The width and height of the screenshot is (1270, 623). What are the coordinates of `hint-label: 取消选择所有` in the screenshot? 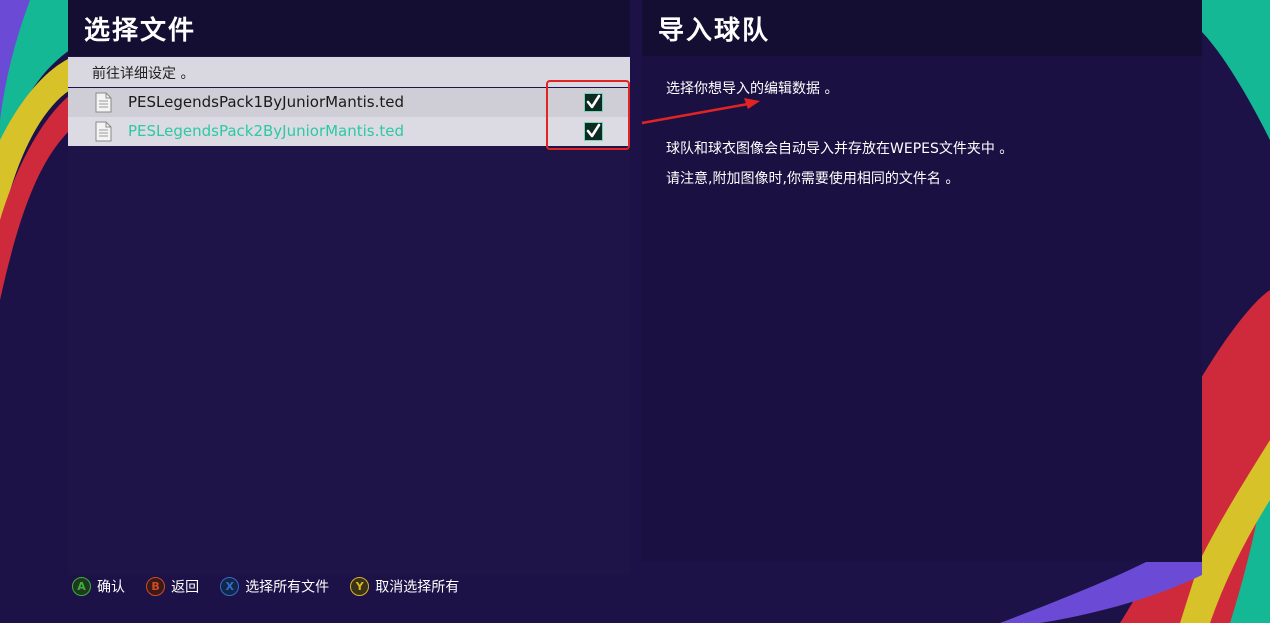 It's located at (417, 587).